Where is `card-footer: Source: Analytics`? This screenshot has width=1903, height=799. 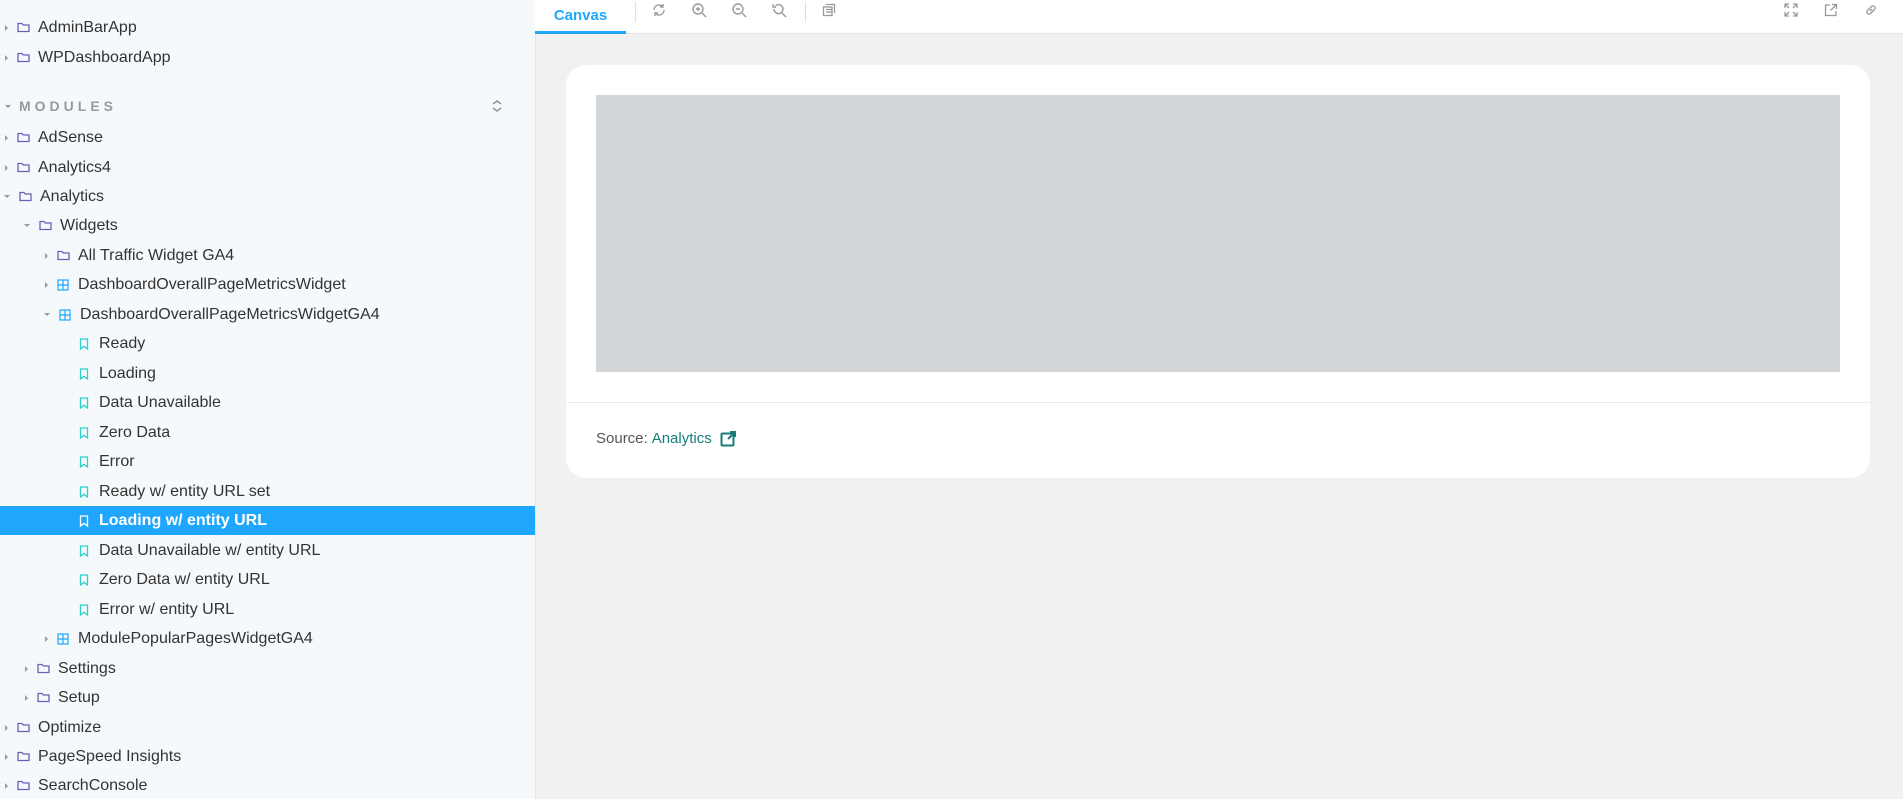
card-footer: Source: Analytics is located at coordinates (666, 438).